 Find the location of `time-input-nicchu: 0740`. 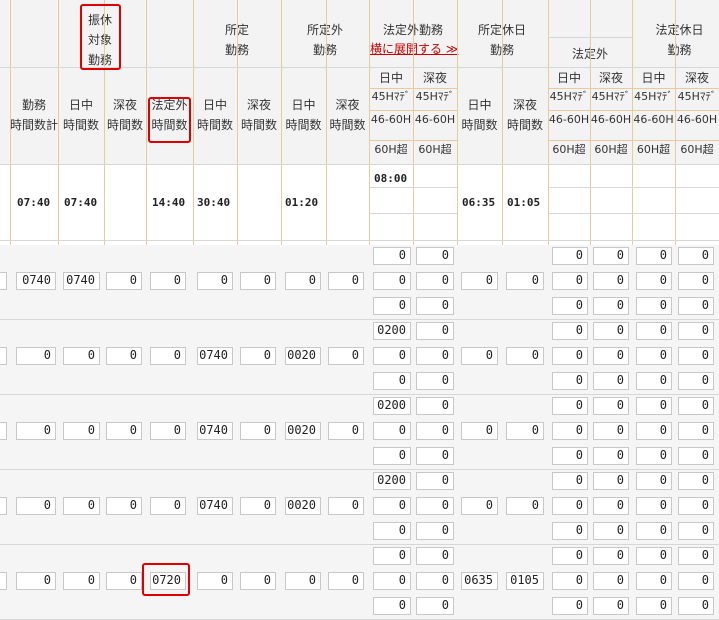

time-input-nicchu: 0740 is located at coordinates (81, 281).